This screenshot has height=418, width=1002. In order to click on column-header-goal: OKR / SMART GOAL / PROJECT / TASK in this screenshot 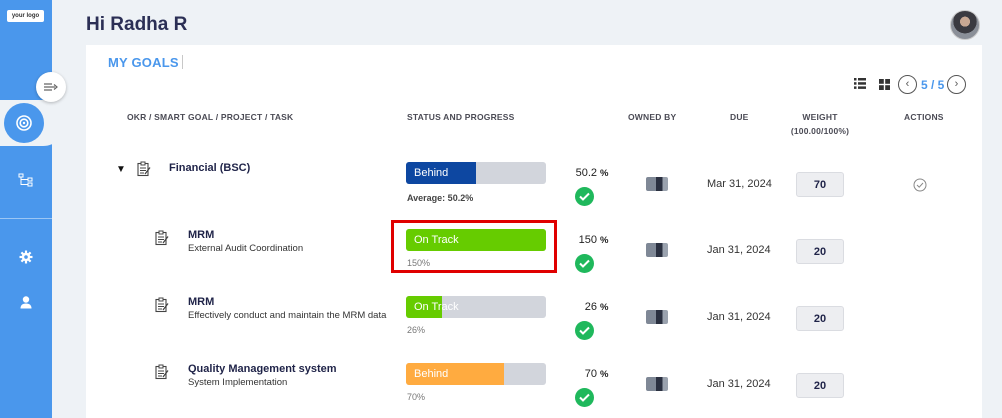, I will do `click(210, 117)`.